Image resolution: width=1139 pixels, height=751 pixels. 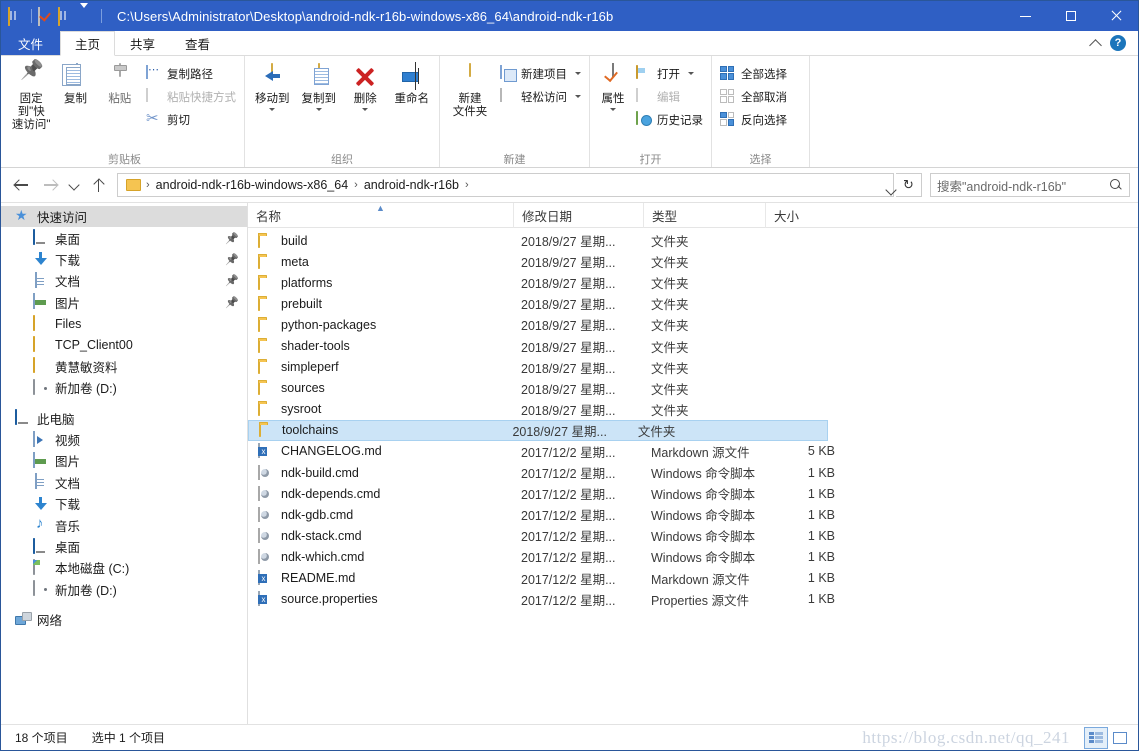 What do you see at coordinates (50, 185) in the screenshot?
I see `forward-button` at bounding box center [50, 185].